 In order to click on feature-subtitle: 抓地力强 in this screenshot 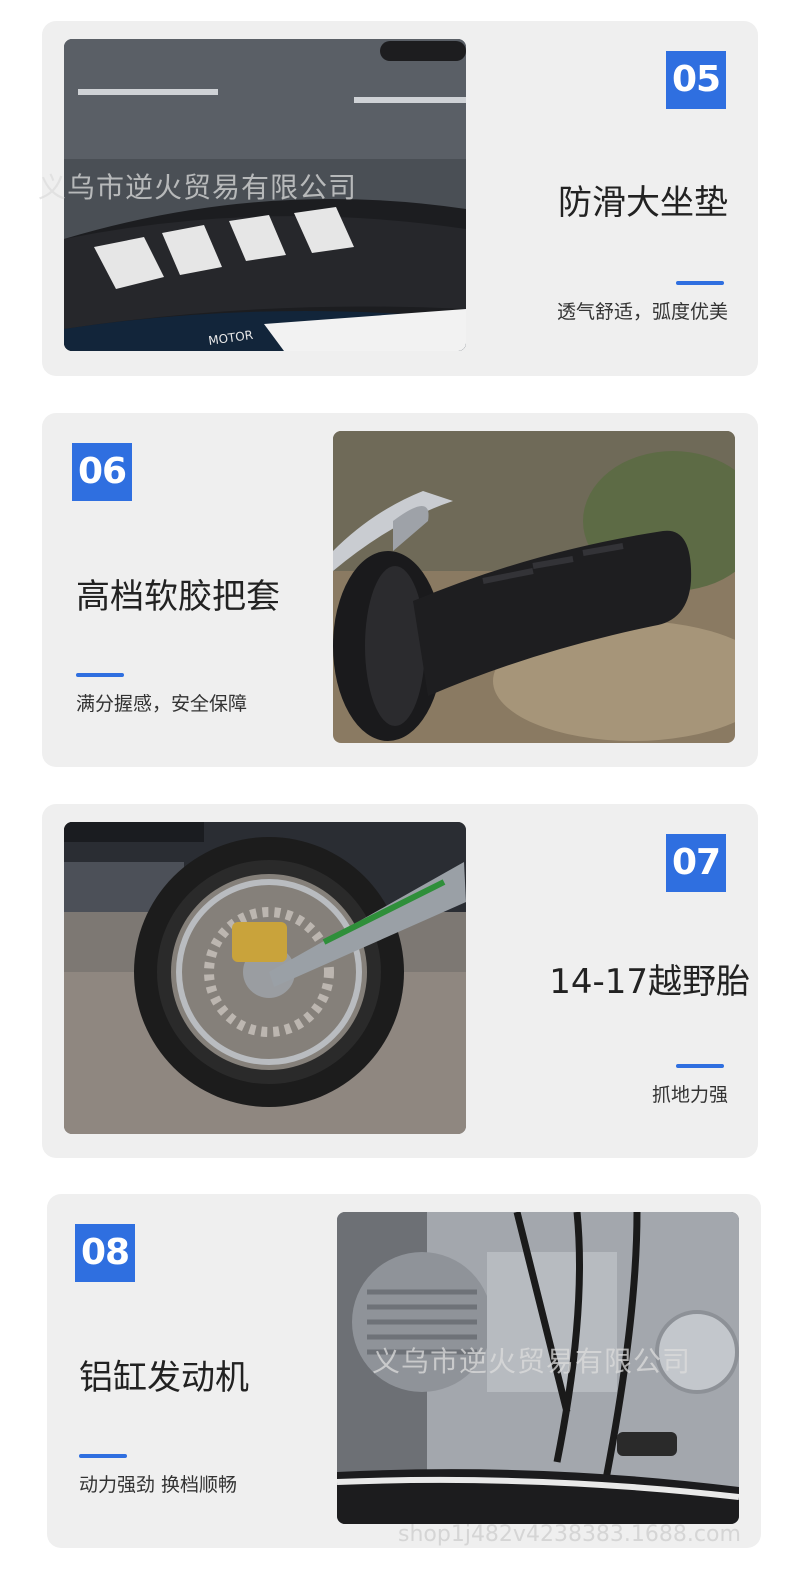, I will do `click(689, 1095)`.